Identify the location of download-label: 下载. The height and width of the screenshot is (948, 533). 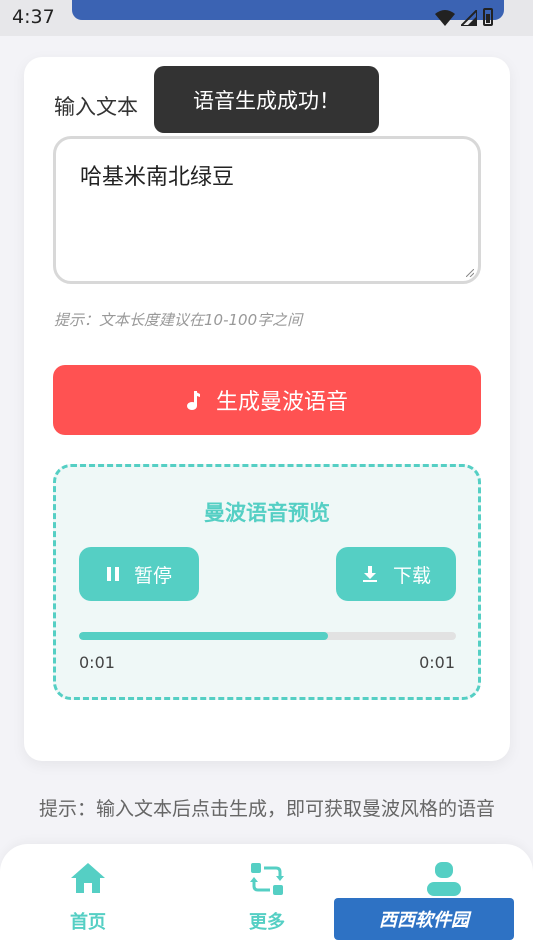
(411, 575).